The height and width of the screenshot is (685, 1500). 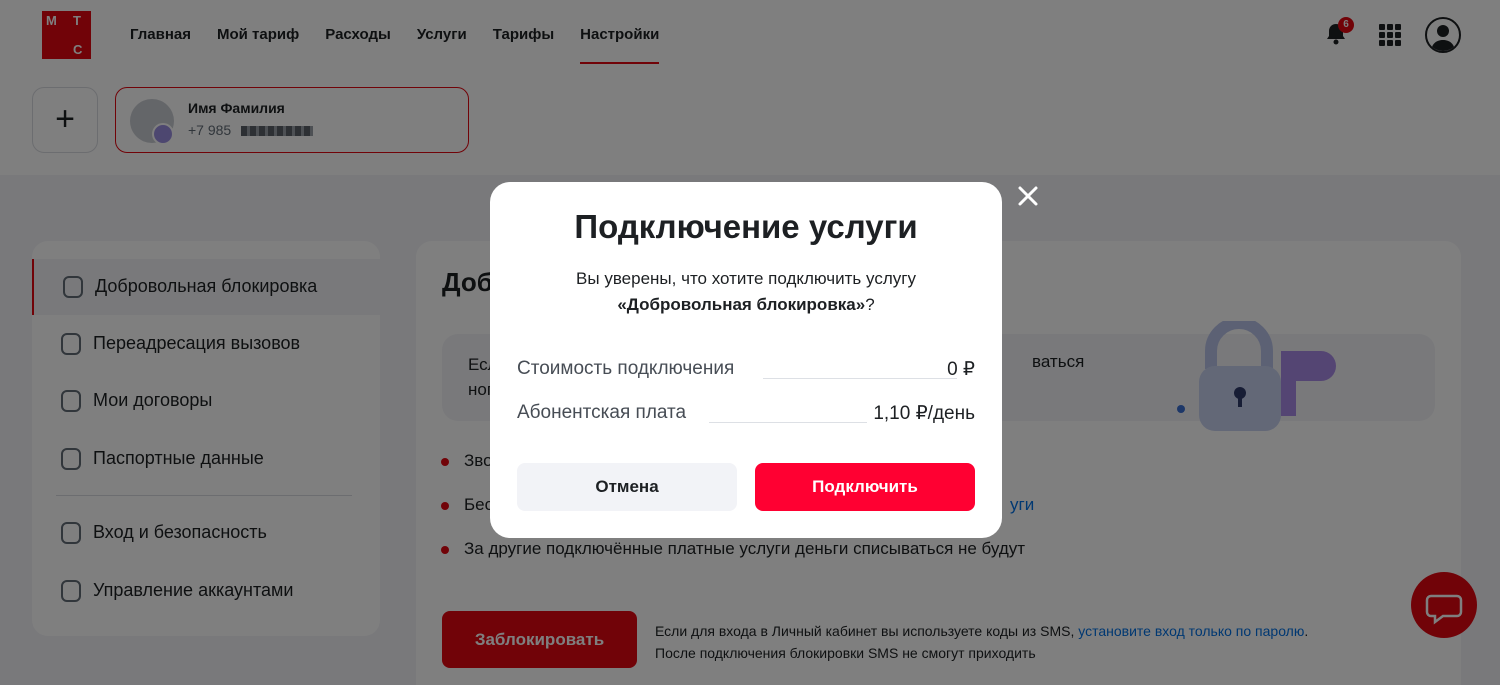 What do you see at coordinates (865, 487) in the screenshot?
I see `connect-button: Подключить` at bounding box center [865, 487].